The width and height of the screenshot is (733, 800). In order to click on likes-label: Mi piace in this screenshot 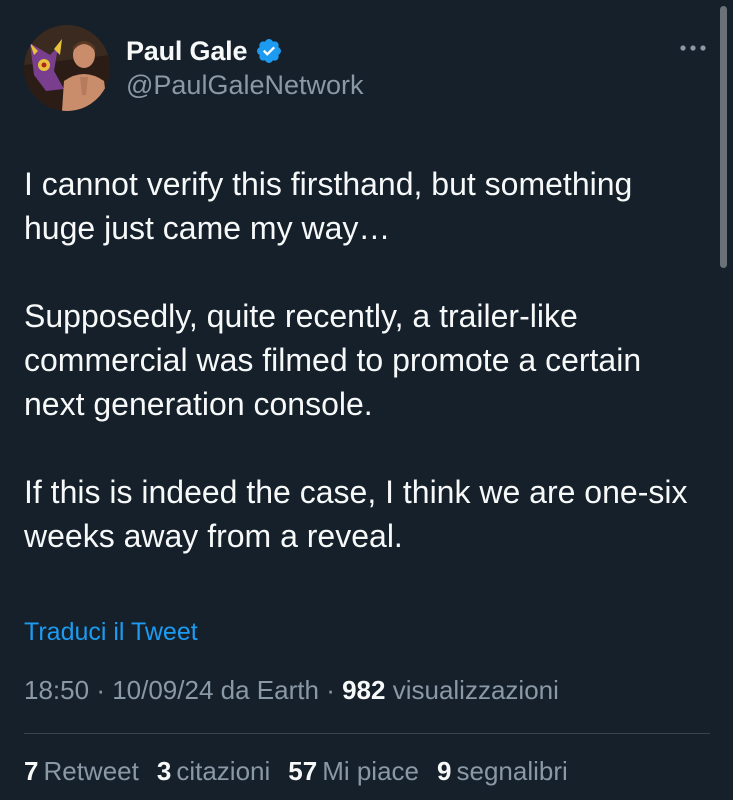, I will do `click(371, 771)`.